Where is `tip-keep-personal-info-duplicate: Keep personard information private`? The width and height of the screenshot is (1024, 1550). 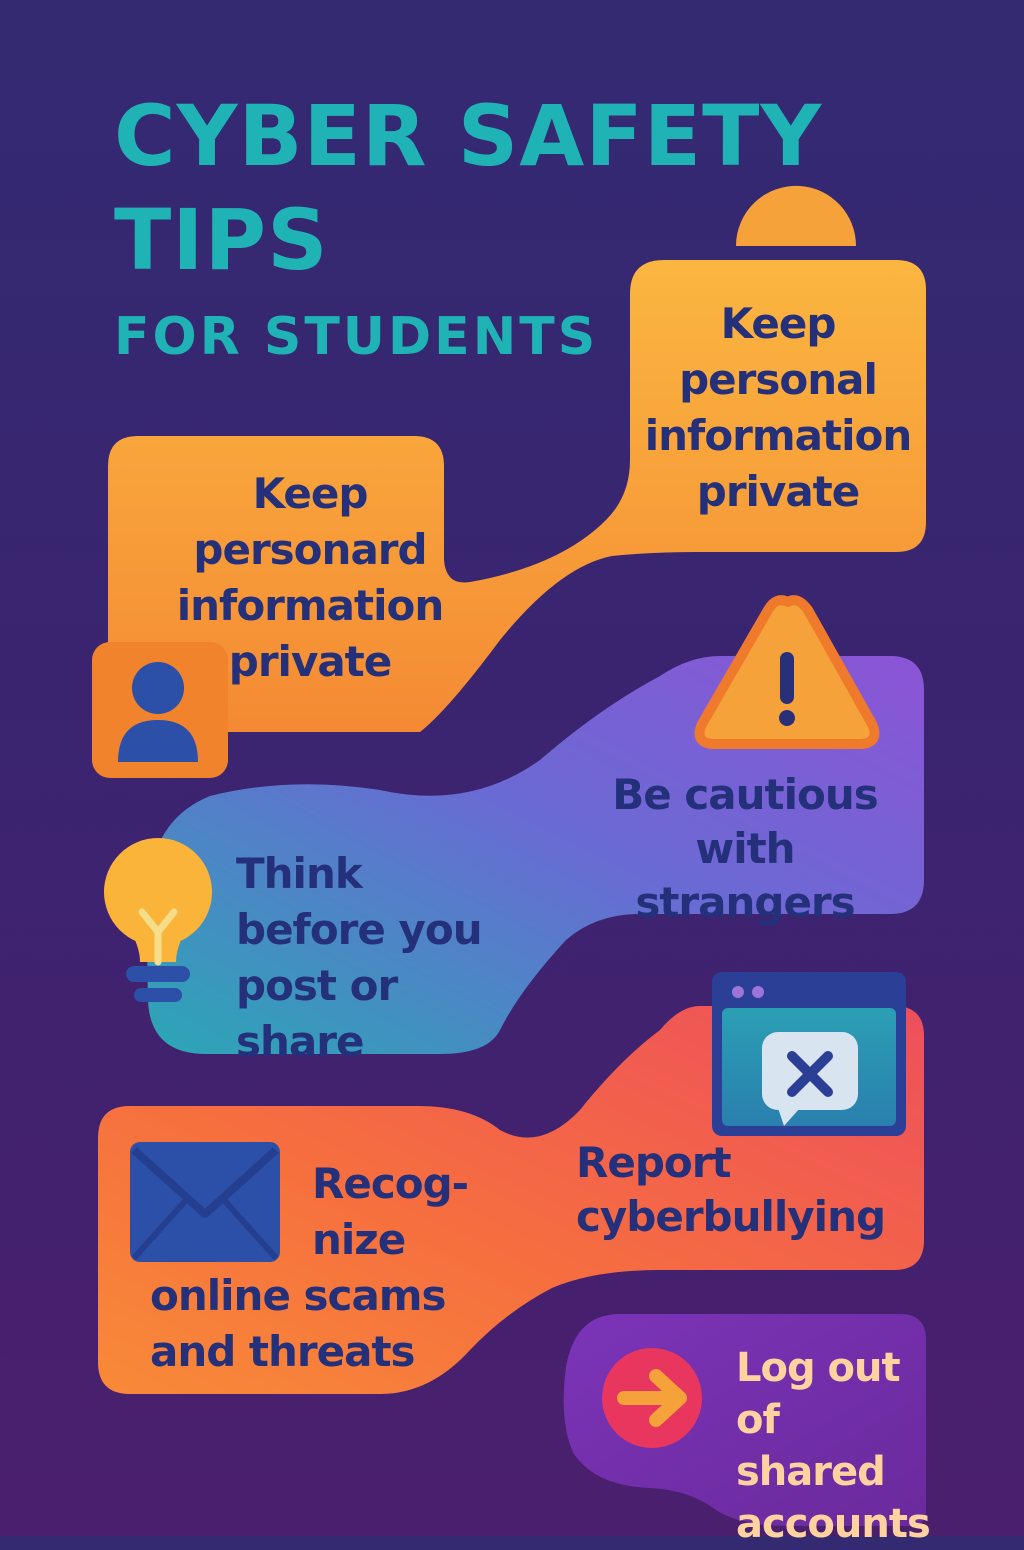 tip-keep-personal-info-duplicate: Keep personard information private is located at coordinates (310, 577).